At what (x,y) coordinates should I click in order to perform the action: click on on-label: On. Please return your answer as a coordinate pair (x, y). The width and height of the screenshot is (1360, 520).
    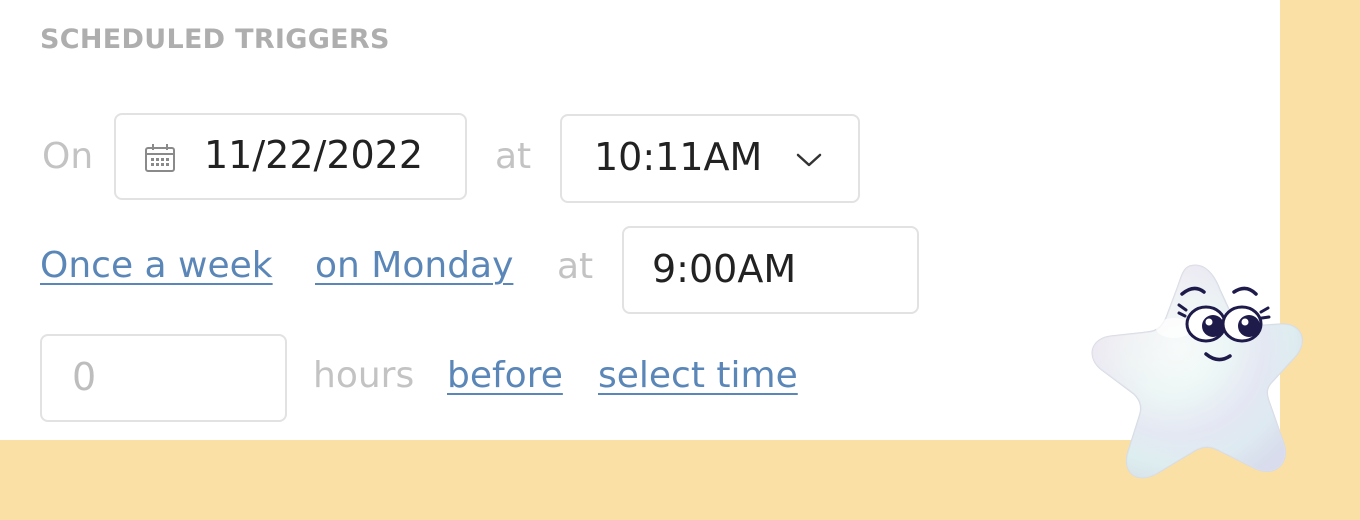
    Looking at the image, I should click on (68, 156).